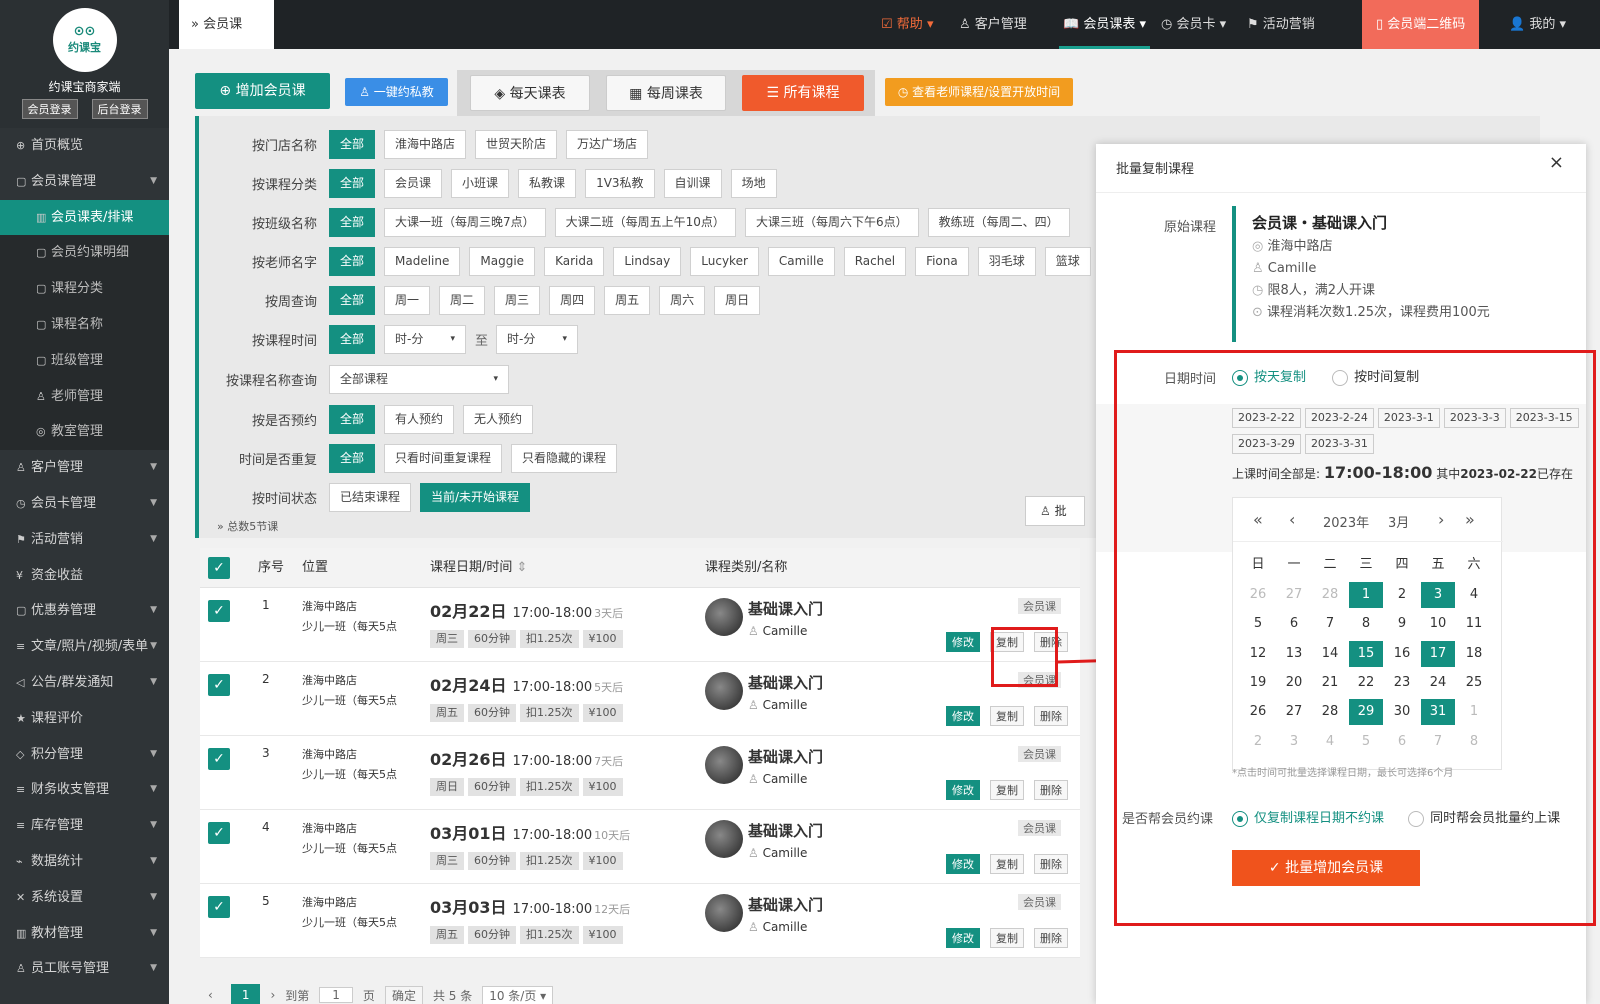  I want to click on filter-chip: 周一, so click(407, 300).